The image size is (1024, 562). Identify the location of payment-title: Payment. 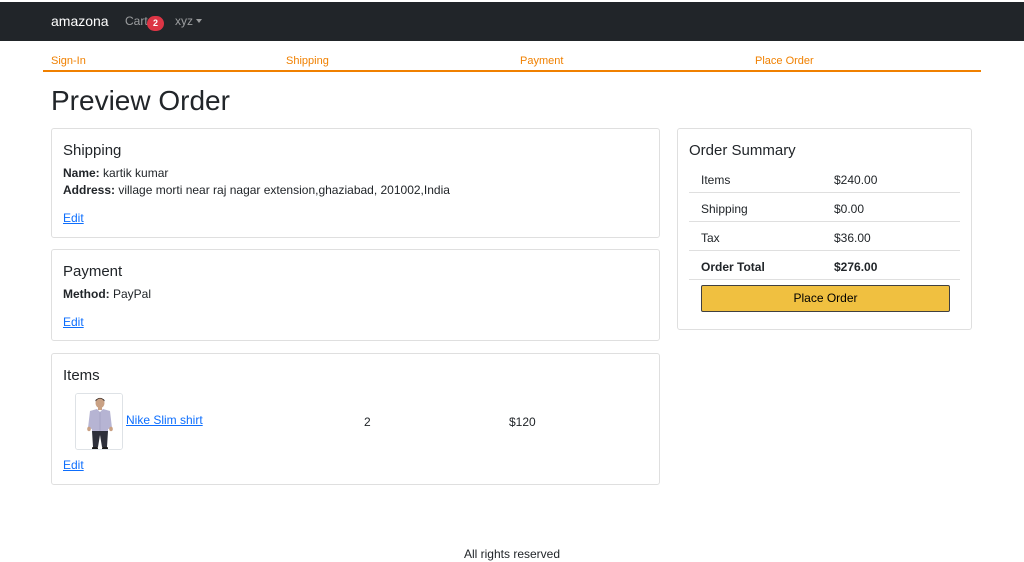
(93, 271).